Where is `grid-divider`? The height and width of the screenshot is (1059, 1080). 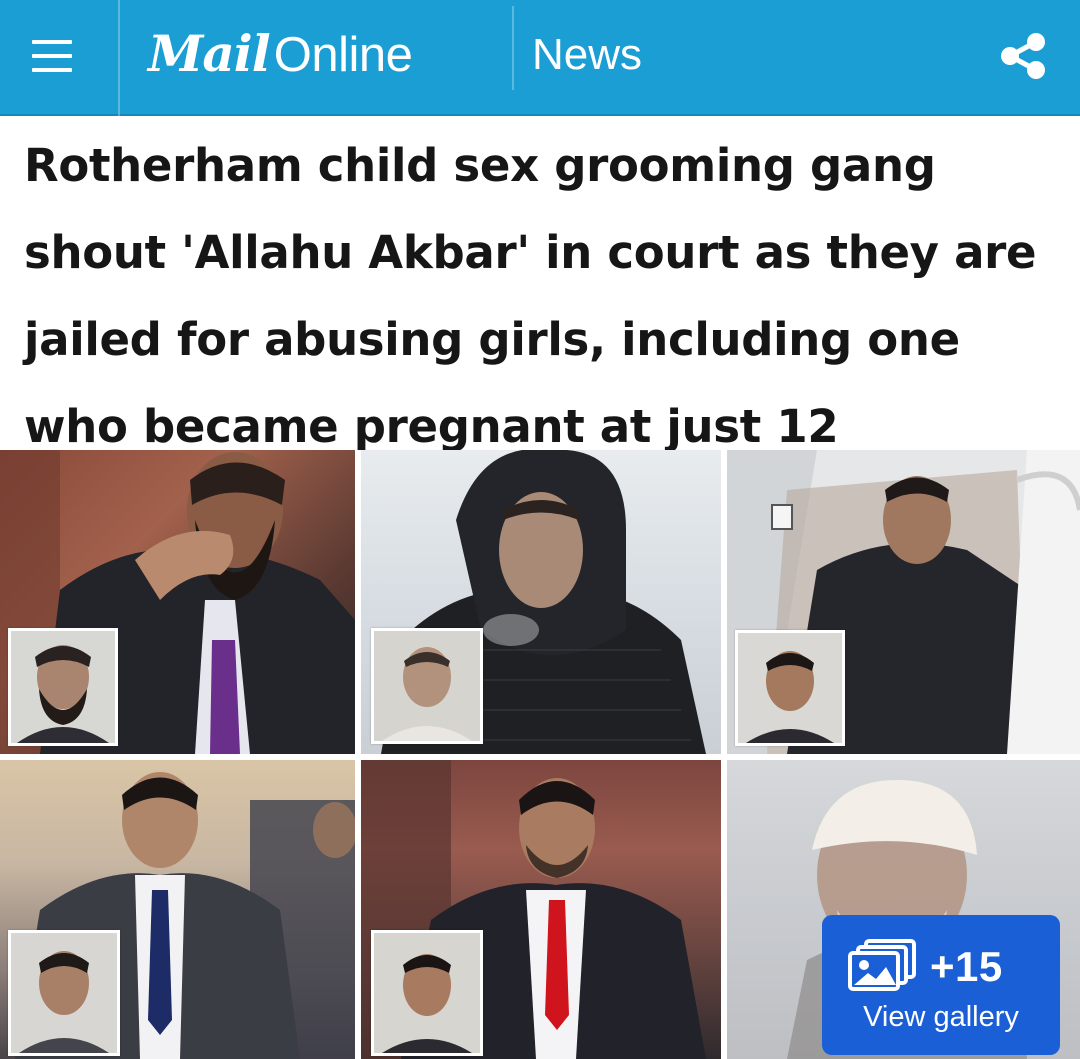 grid-divider is located at coordinates (540, 757).